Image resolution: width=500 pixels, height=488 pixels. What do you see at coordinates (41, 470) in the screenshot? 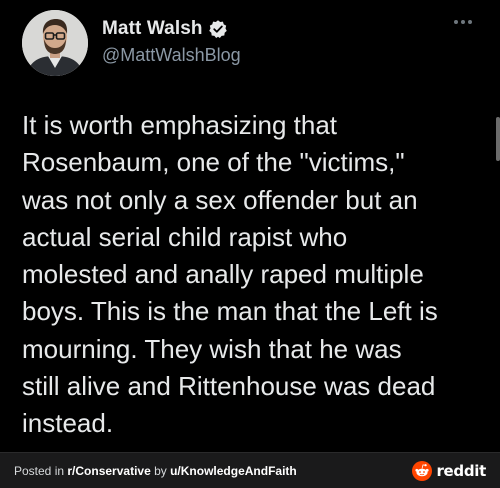
I see `posted-in-prefix: Posted in` at bounding box center [41, 470].